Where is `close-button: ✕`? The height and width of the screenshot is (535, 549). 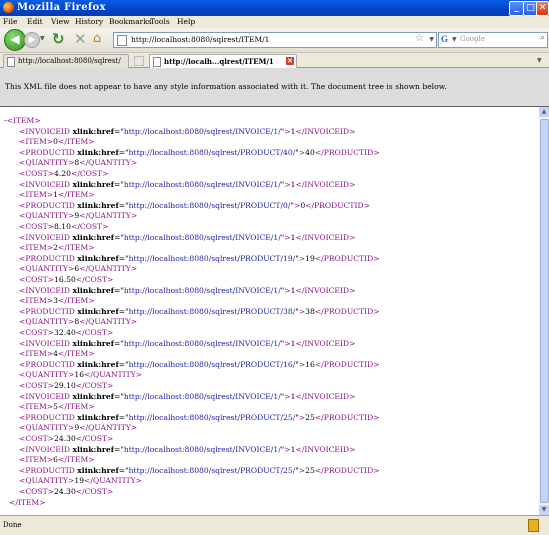 close-button: ✕ is located at coordinates (542, 8).